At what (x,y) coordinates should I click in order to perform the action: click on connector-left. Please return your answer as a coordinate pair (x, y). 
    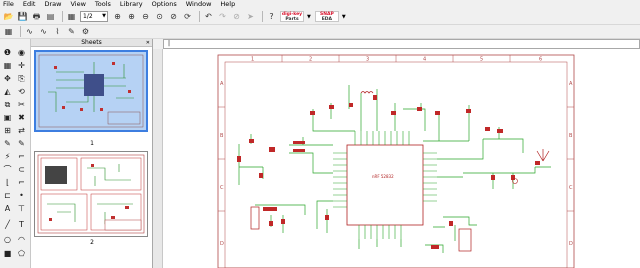
    Looking at the image, I should click on (255, 218).